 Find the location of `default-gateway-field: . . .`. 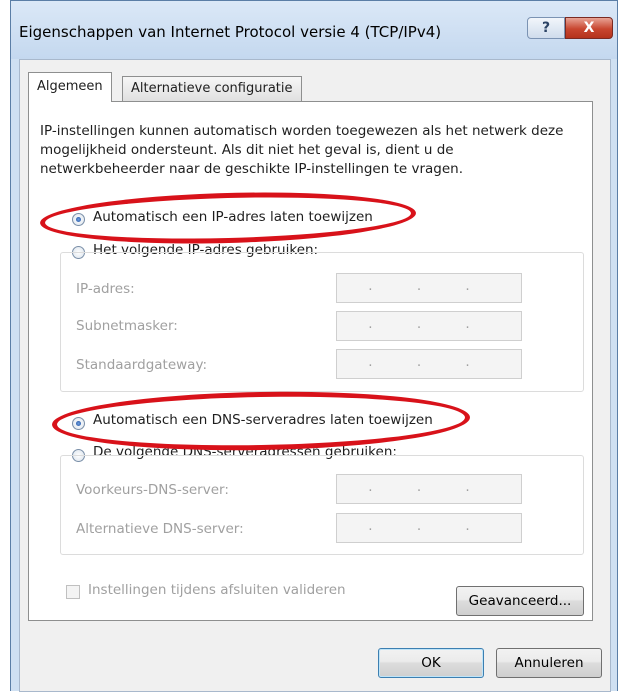

default-gateway-field: . . . is located at coordinates (429, 364).